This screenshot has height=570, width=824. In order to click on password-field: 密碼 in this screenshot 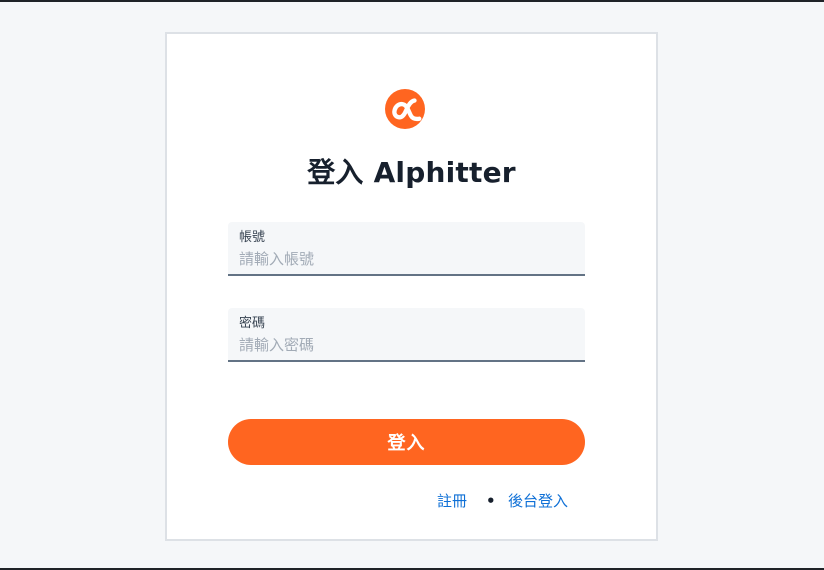, I will do `click(406, 335)`.